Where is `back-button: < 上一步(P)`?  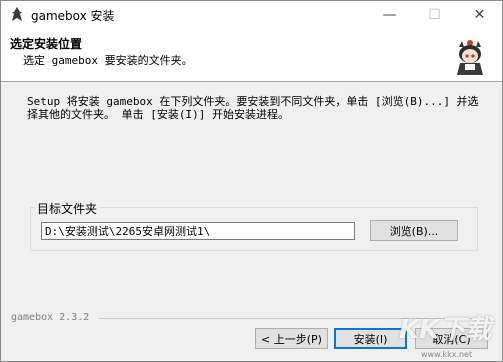
back-button: < 上一步(P) is located at coordinates (291, 338).